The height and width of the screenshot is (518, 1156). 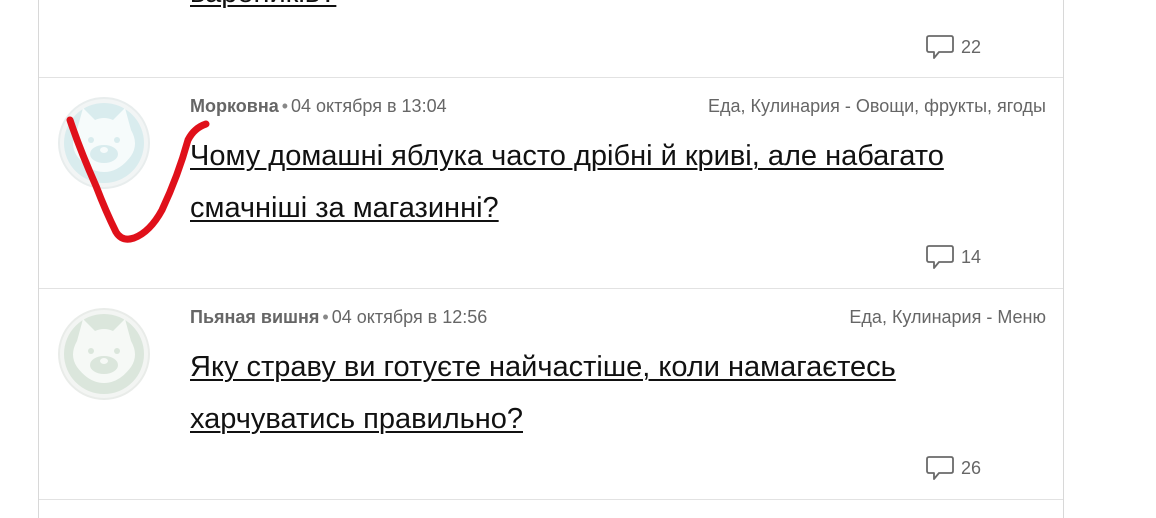 I want to click on post-meta: Пьяная вишня • 04 октября в 12:56, so click(x=338, y=317).